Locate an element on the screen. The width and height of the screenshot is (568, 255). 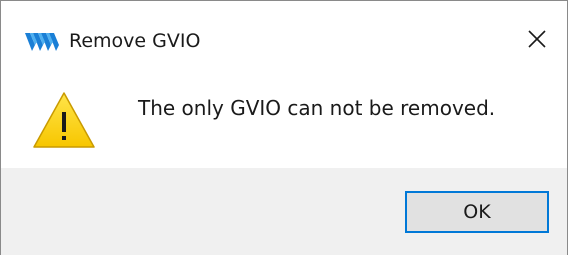
window-title: Remove GVIO is located at coordinates (135, 41).